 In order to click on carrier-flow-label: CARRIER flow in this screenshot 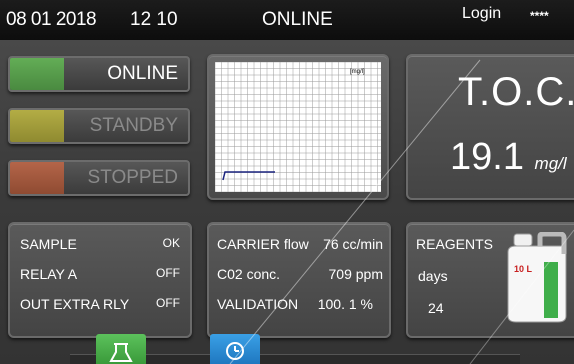, I will do `click(263, 244)`.